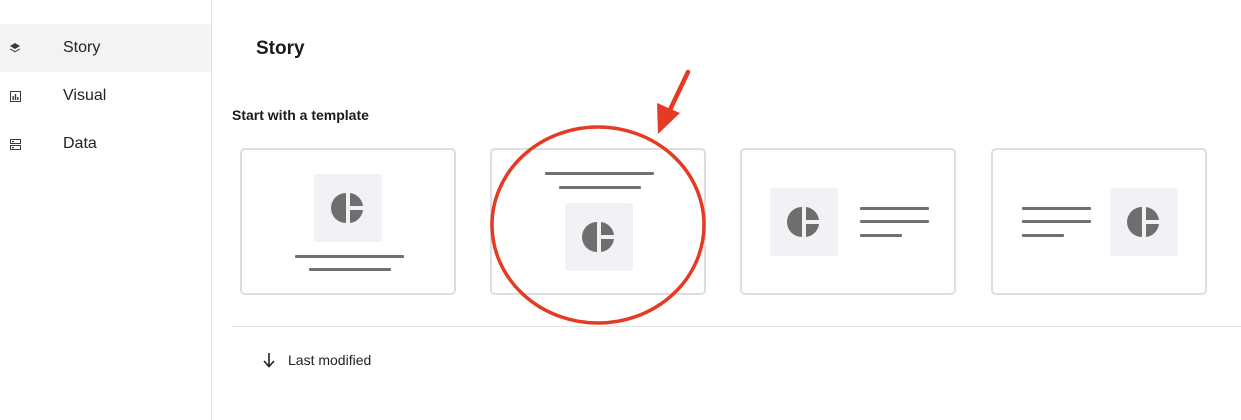  Describe the element at coordinates (300, 115) in the screenshot. I see `templates-heading: Start with a template` at that location.